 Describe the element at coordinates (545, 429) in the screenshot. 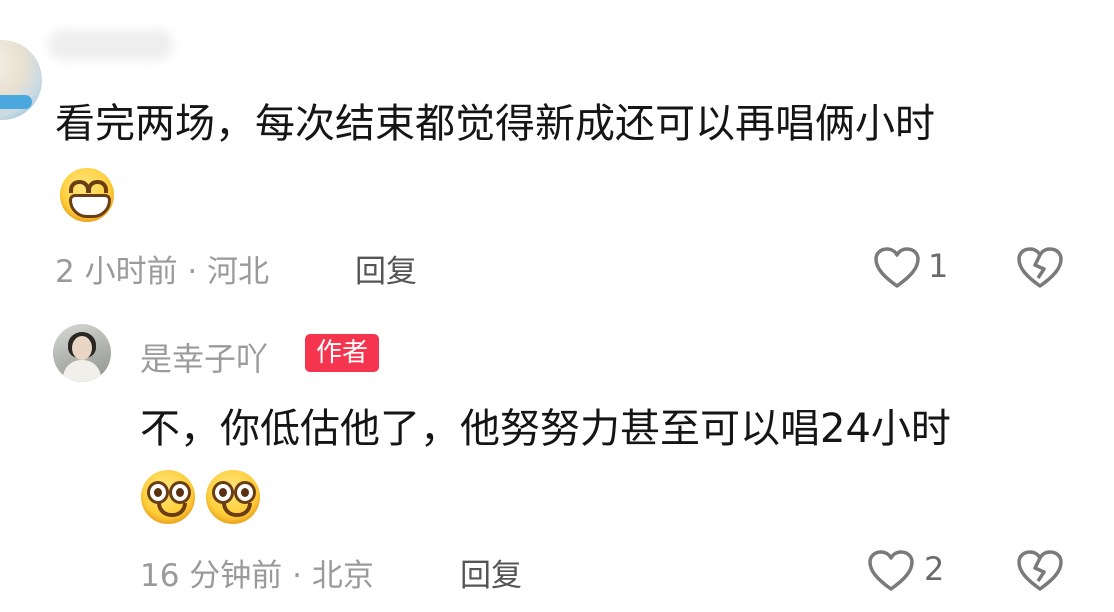

I see `comment-text: 不，你低估他了，他努努力甚至可以唱24小时` at that location.